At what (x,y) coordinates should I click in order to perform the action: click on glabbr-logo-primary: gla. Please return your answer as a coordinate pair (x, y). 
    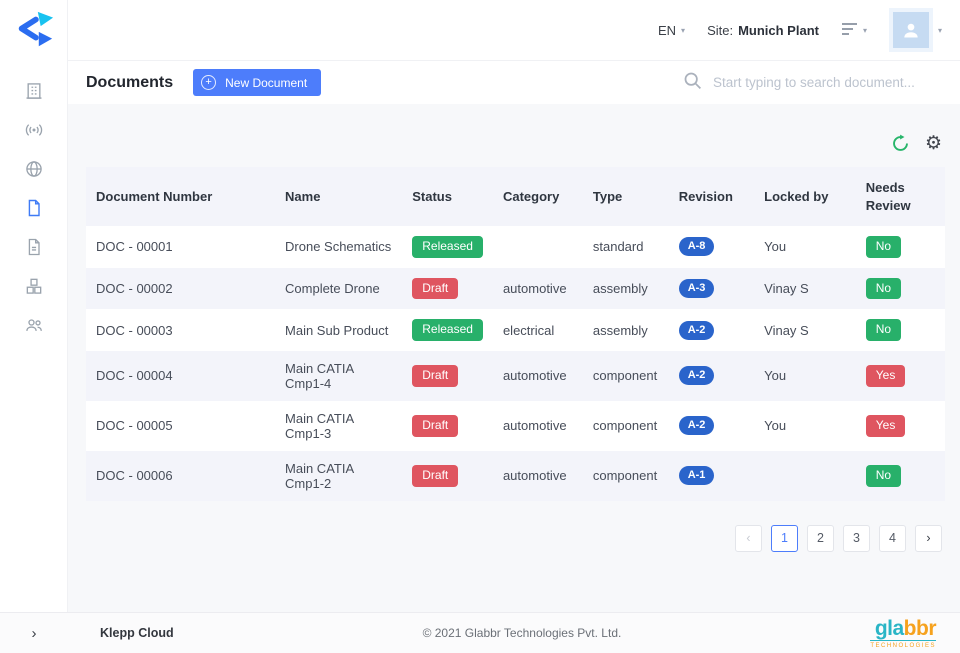
    Looking at the image, I should click on (889, 628).